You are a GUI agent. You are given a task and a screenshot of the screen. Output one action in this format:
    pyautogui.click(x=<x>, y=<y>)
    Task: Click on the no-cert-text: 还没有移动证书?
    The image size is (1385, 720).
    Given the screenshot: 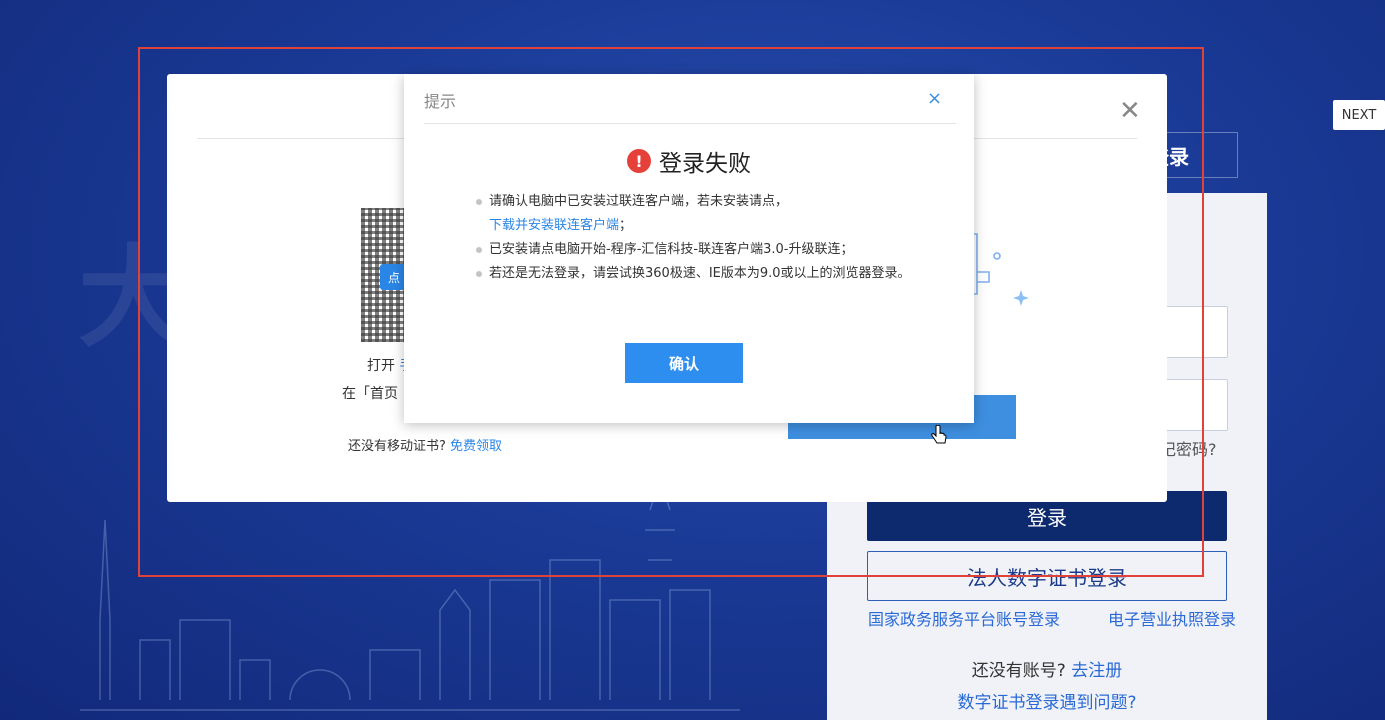 What is the action you would take?
    pyautogui.click(x=397, y=446)
    